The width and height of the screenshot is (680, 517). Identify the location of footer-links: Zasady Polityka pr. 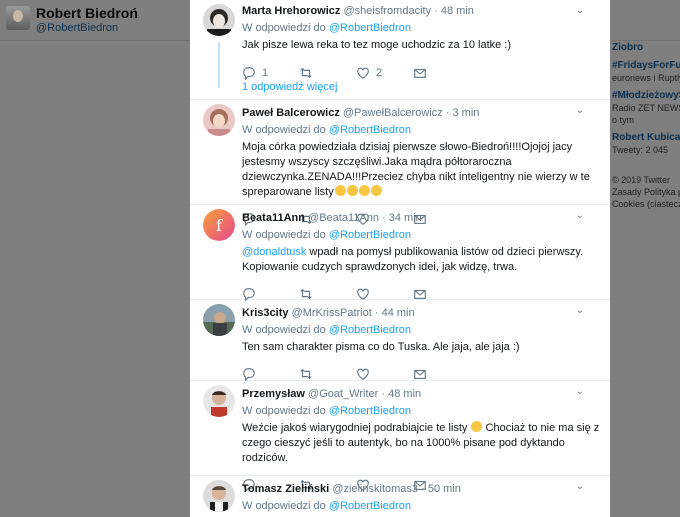
(646, 192).